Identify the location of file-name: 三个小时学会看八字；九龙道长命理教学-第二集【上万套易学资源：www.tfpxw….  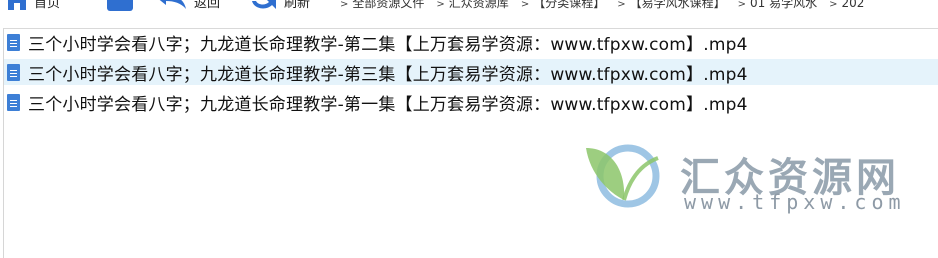
(388, 44).